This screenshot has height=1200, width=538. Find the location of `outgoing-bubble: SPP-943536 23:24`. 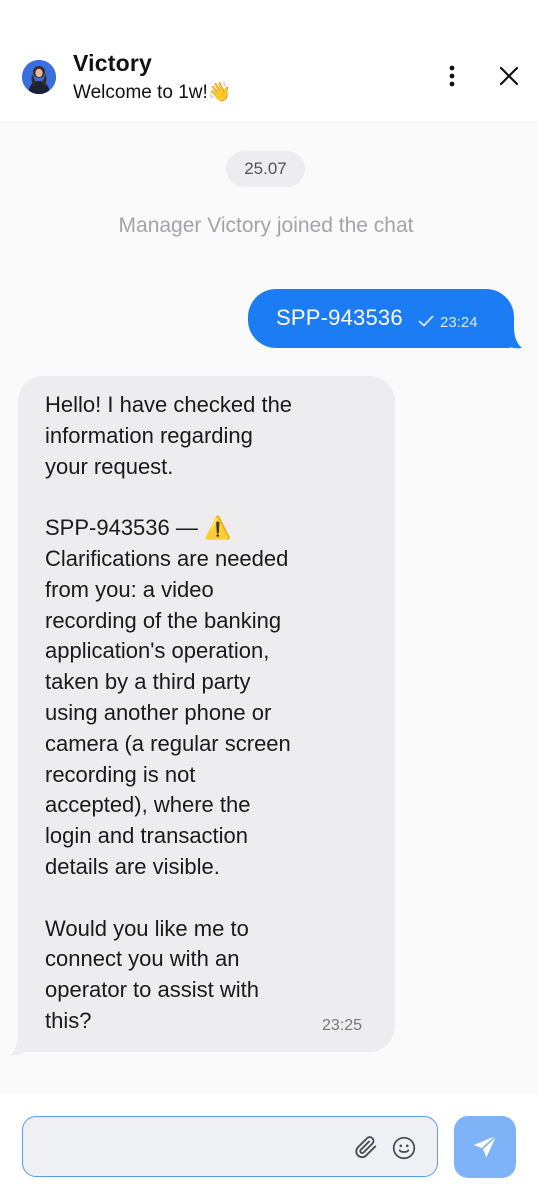

outgoing-bubble: SPP-943536 23:24 is located at coordinates (381, 318).